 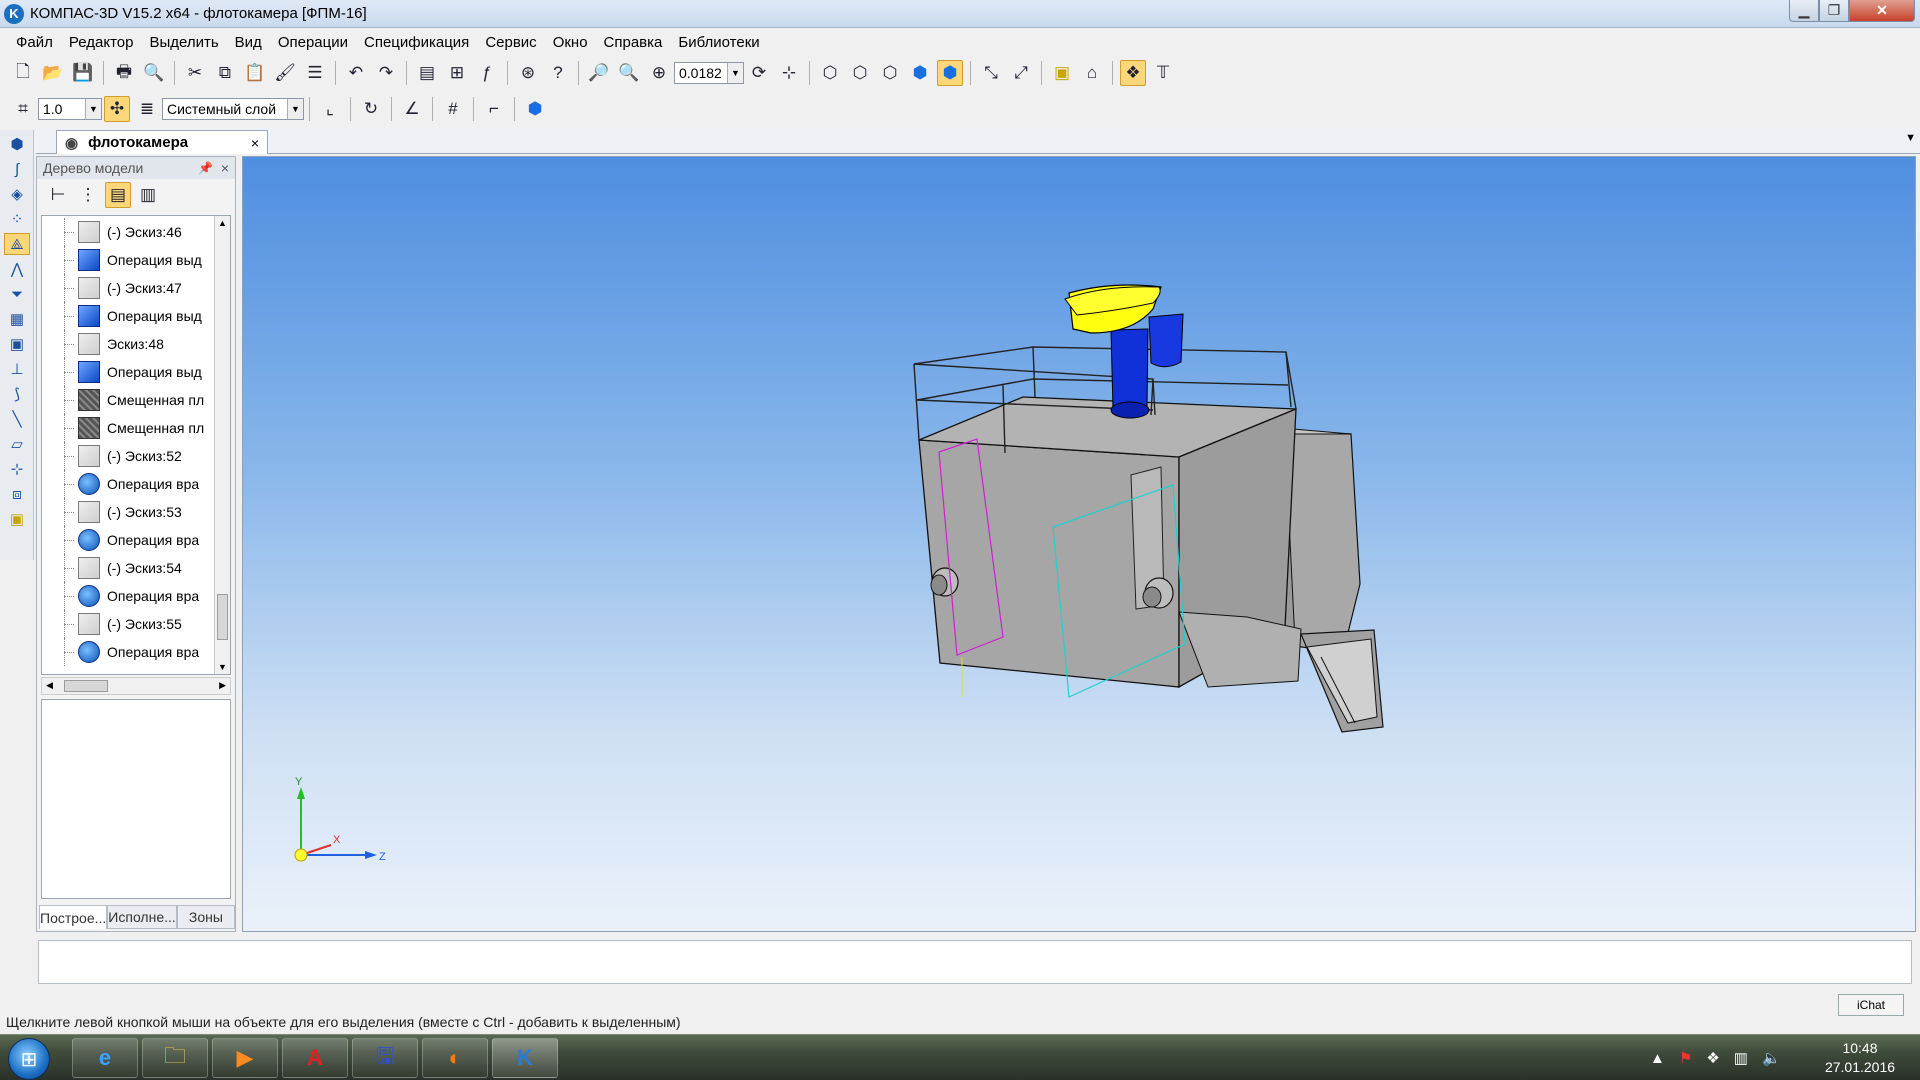 I want to click on rotate-button: ⟳, so click(x=759, y=73).